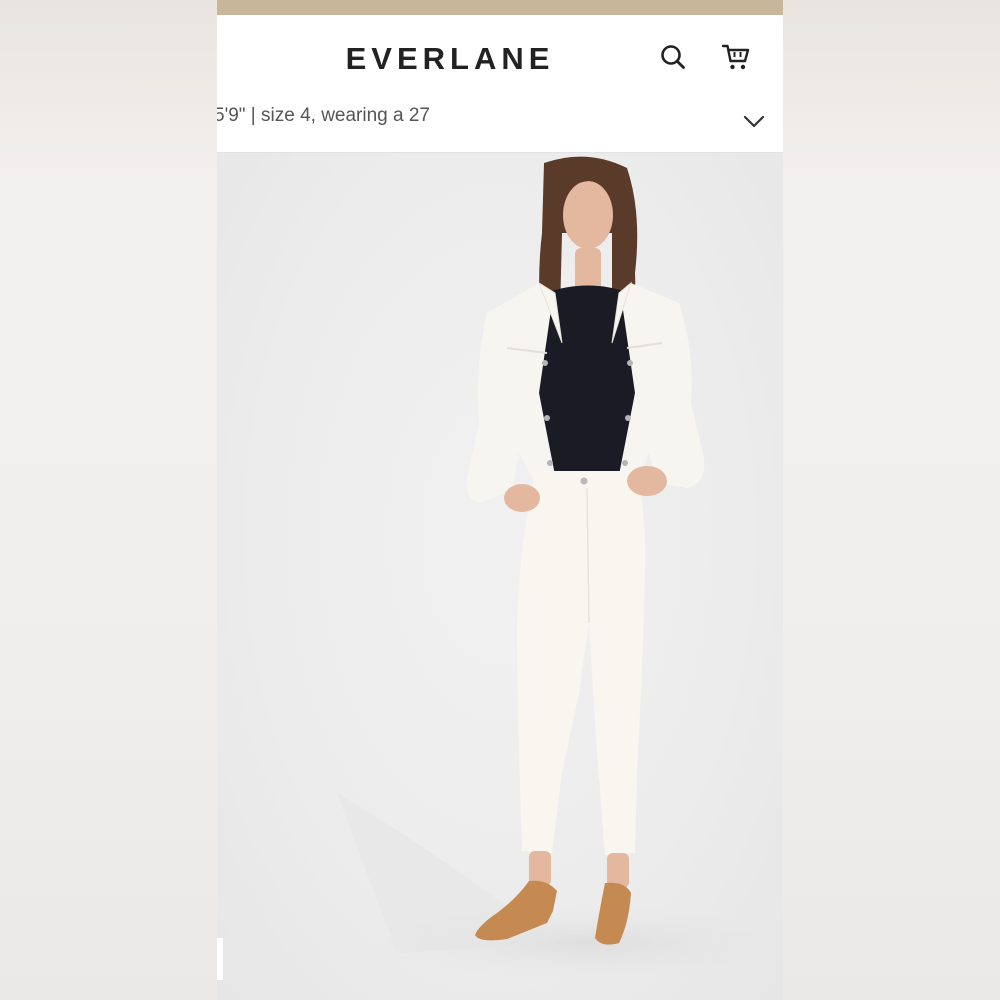 Image resolution: width=1000 pixels, height=1000 pixels. I want to click on details-toggle-button, so click(754, 121).